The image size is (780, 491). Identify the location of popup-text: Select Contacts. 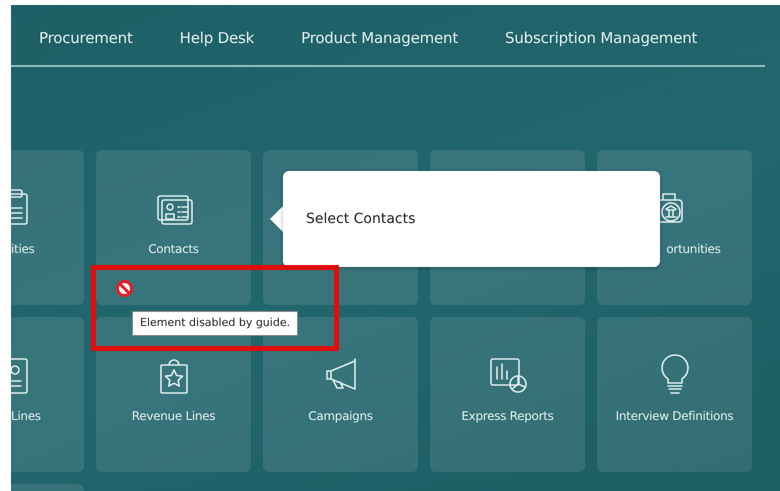
(361, 219).